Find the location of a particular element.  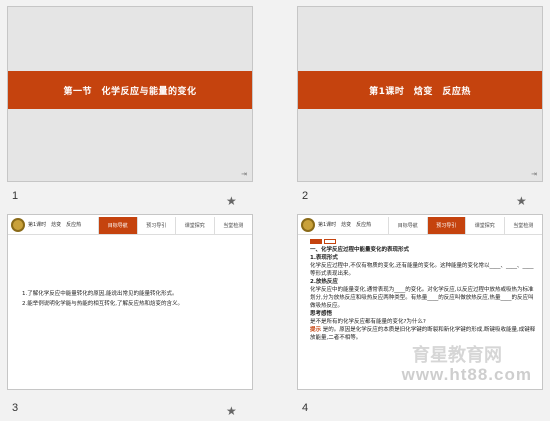

section-heading: 一、化学反应过程中能量变化的表现形式 is located at coordinates (360, 250).